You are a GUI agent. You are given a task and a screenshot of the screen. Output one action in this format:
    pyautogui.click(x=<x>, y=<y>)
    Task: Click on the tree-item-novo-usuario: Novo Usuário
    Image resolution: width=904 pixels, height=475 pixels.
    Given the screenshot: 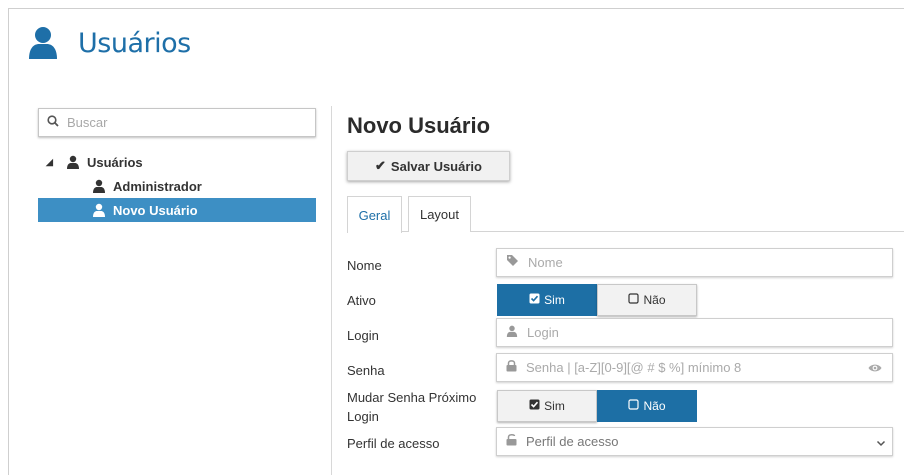 What is the action you would take?
    pyautogui.click(x=177, y=210)
    